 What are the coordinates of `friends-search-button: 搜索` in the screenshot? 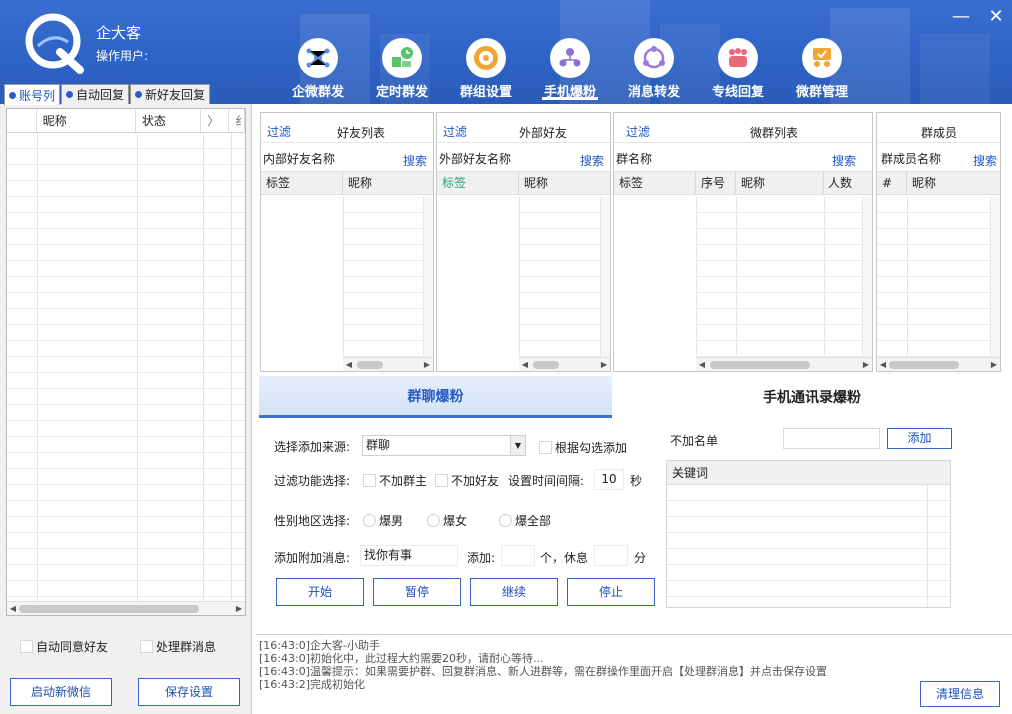 It's located at (415, 160).